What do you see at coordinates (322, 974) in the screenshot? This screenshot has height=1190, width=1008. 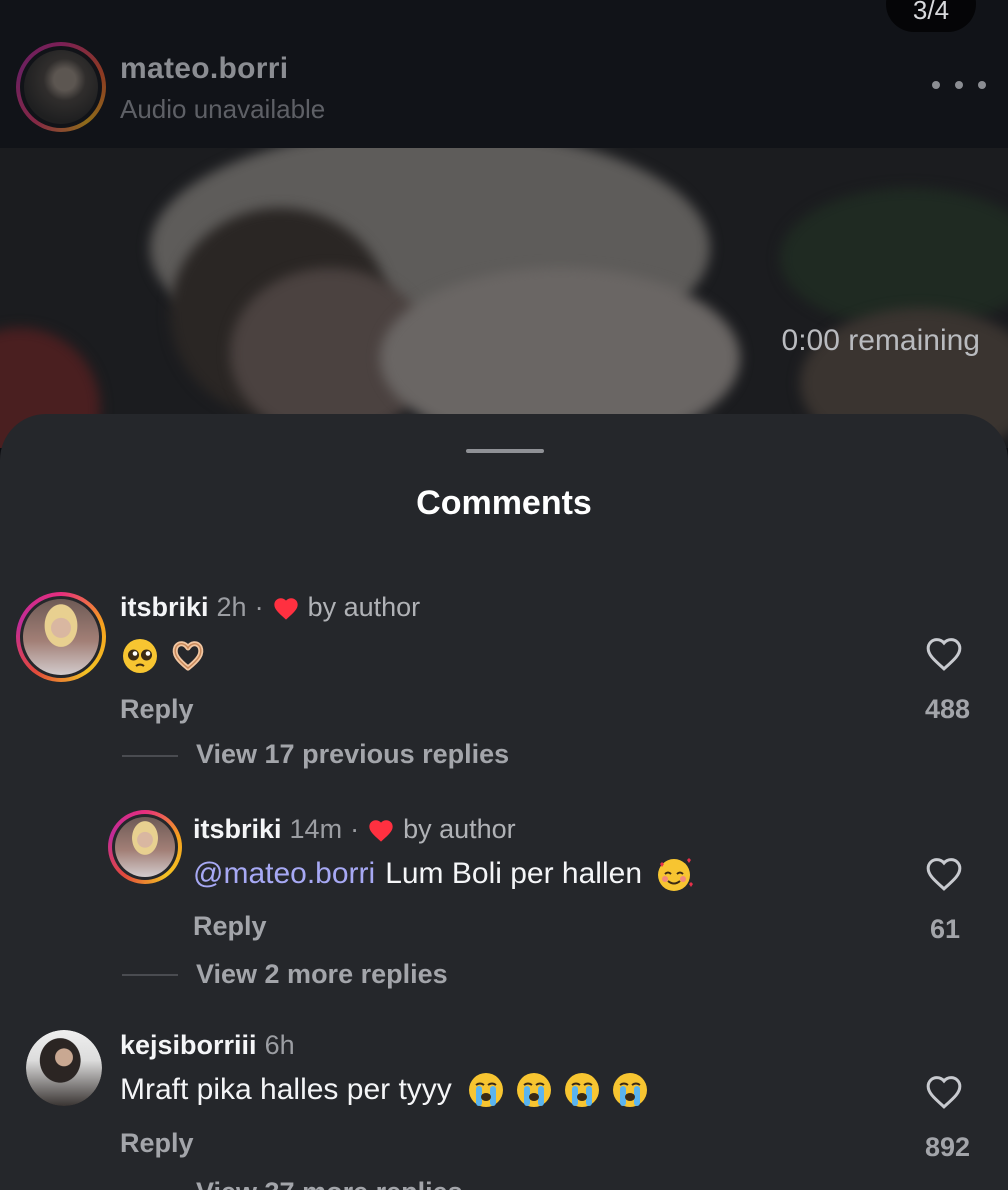 I see `view-replies-button: View 2 more replies` at bounding box center [322, 974].